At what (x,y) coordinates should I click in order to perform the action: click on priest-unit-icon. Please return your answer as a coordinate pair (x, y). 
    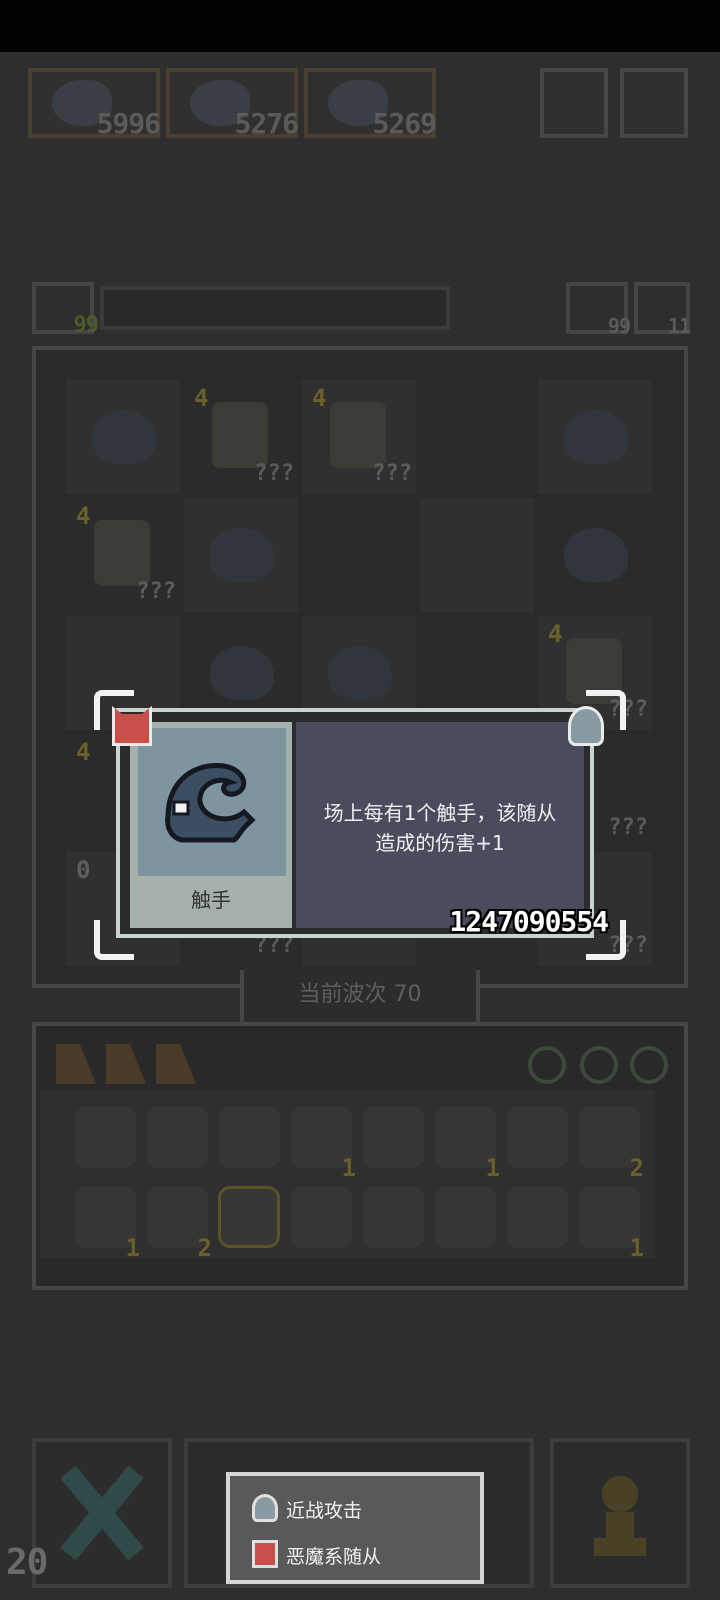
    Looking at the image, I should click on (122, 553).